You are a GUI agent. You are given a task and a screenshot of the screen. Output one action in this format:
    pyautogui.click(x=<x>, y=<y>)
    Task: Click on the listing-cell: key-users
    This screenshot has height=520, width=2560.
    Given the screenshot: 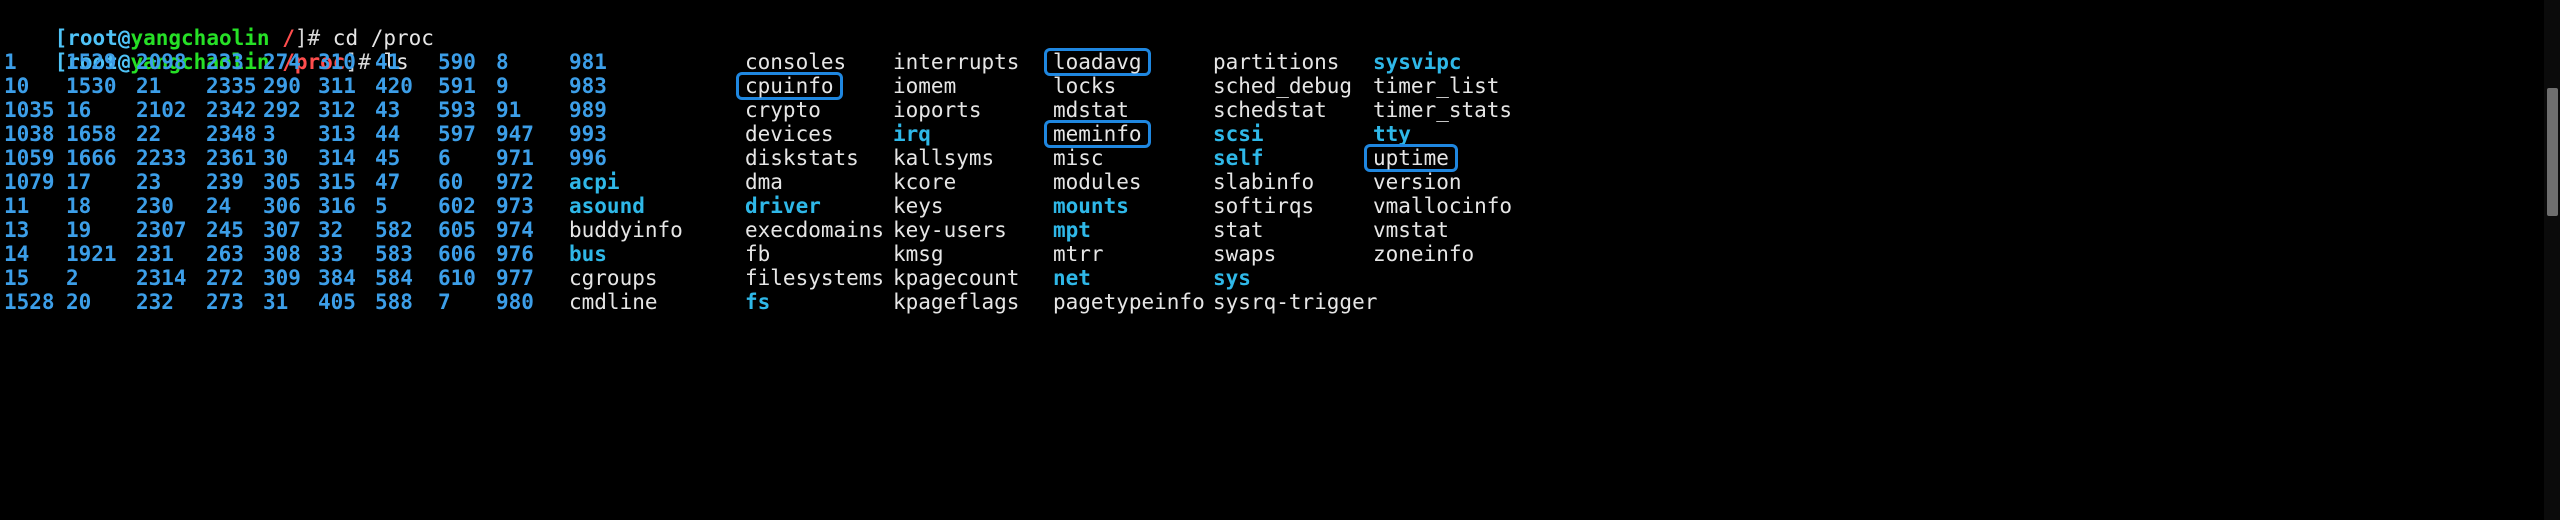 What is the action you would take?
    pyautogui.click(x=973, y=230)
    